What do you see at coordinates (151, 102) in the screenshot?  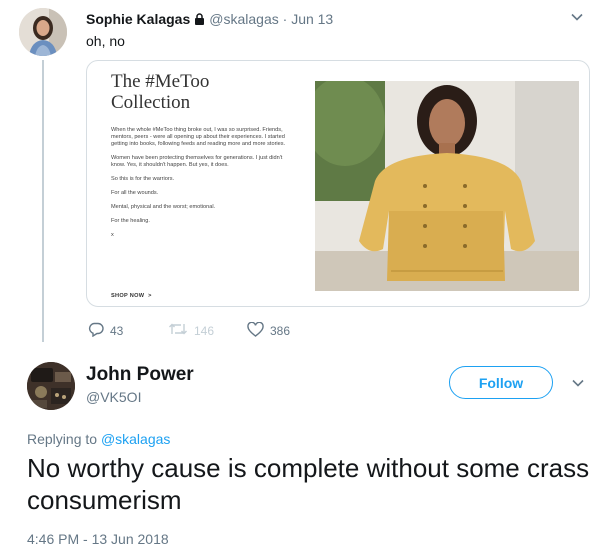 I see `card-title-line: Collection` at bounding box center [151, 102].